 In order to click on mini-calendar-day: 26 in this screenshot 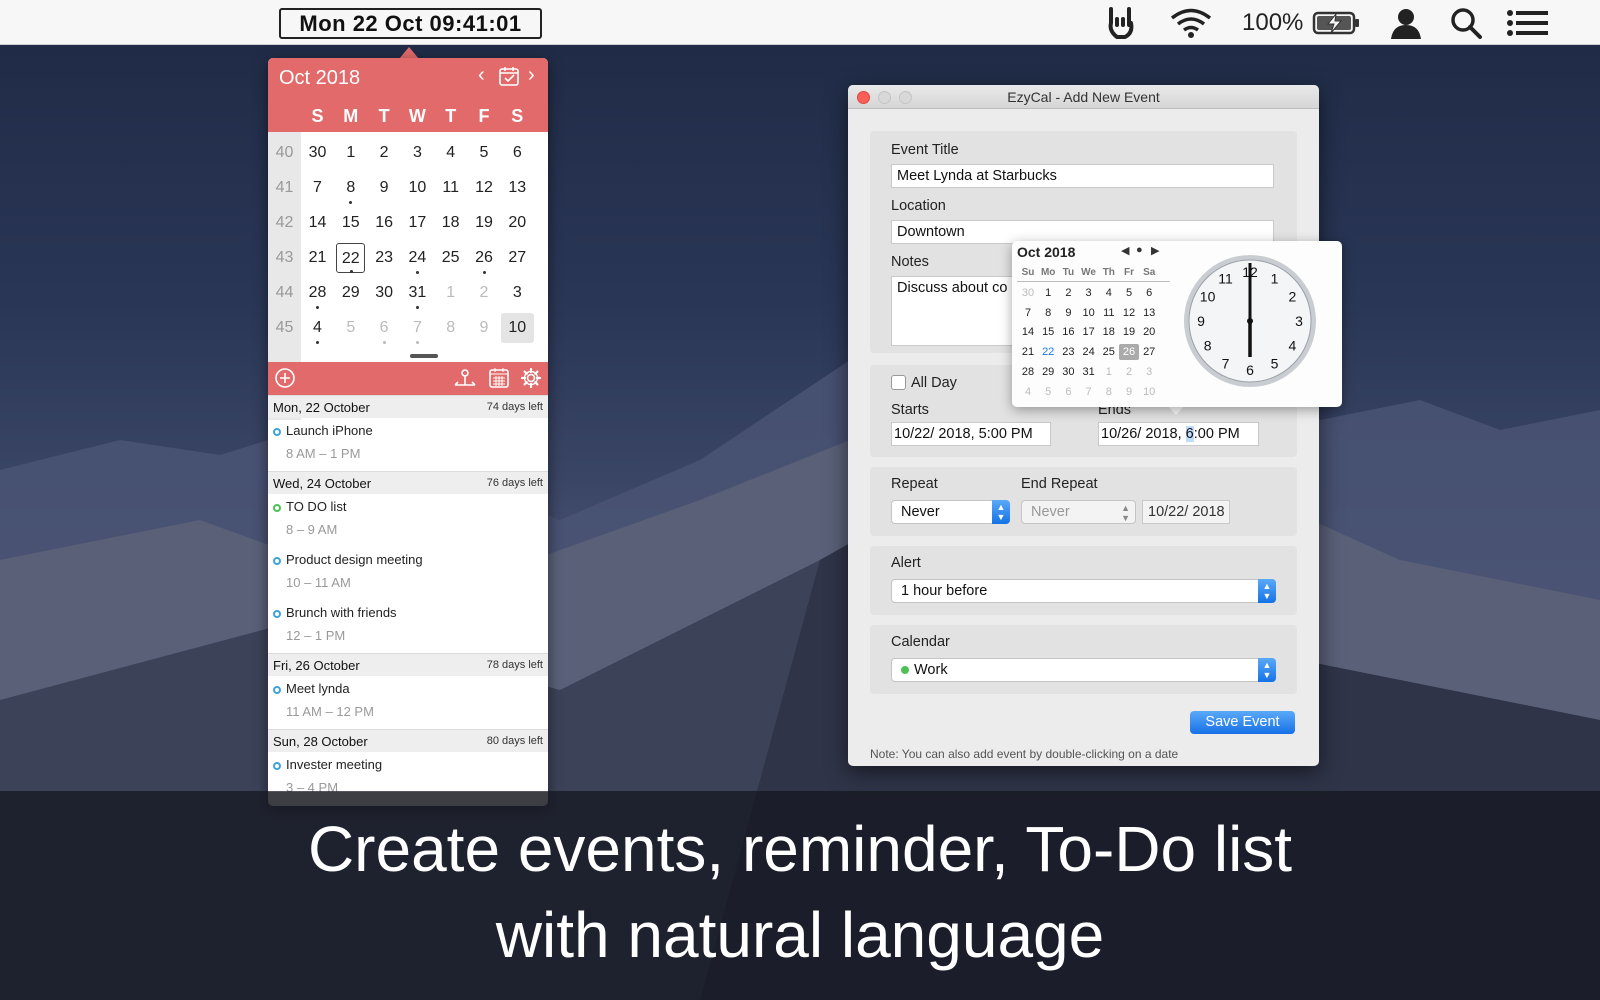, I will do `click(1129, 352)`.